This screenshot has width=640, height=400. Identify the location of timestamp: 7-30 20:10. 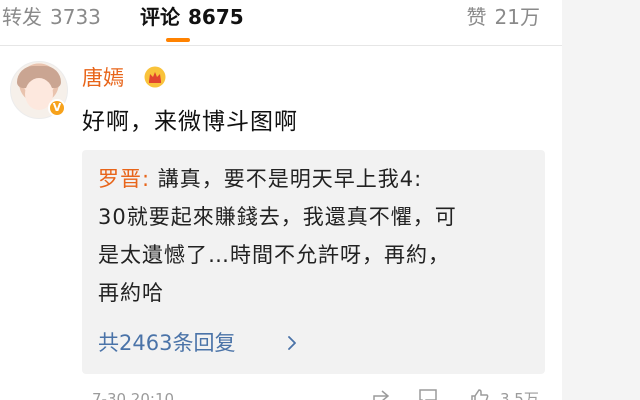
(133, 395).